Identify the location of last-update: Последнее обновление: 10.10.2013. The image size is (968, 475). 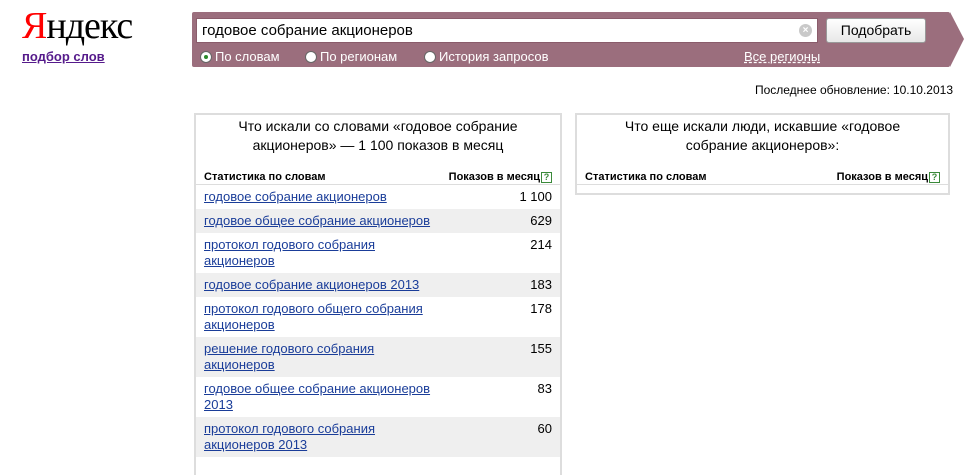
(852, 90).